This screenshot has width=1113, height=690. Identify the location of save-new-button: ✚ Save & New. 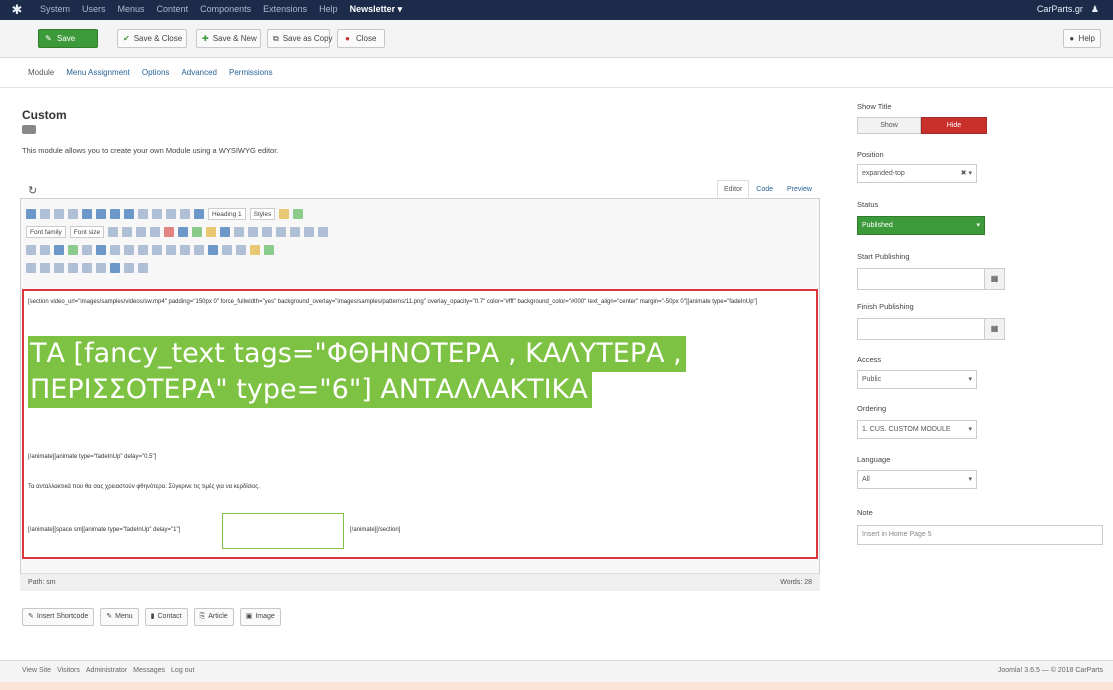
(228, 38).